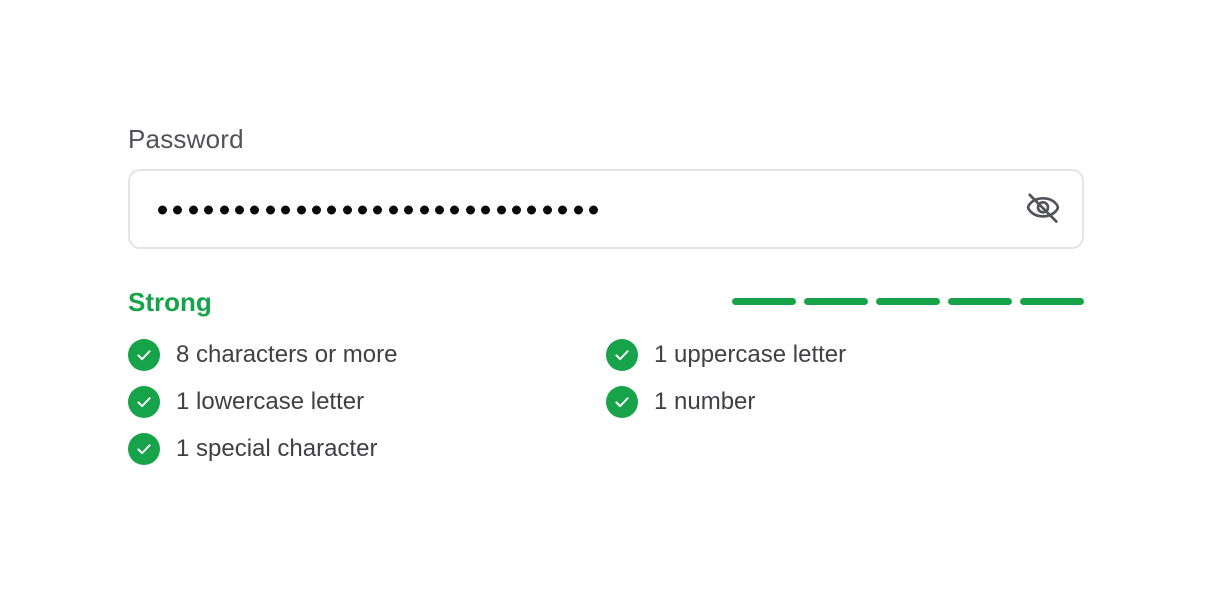 This screenshot has width=1212, height=595. I want to click on requirement-text: 1 lowercase letter, so click(270, 401).